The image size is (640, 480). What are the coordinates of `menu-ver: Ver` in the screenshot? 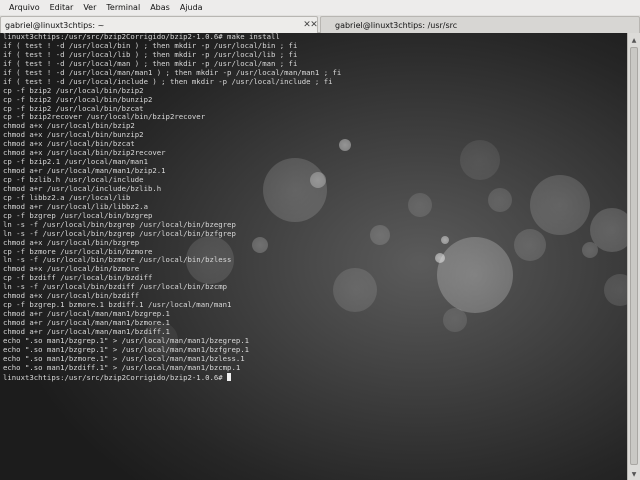 It's located at (89, 7).